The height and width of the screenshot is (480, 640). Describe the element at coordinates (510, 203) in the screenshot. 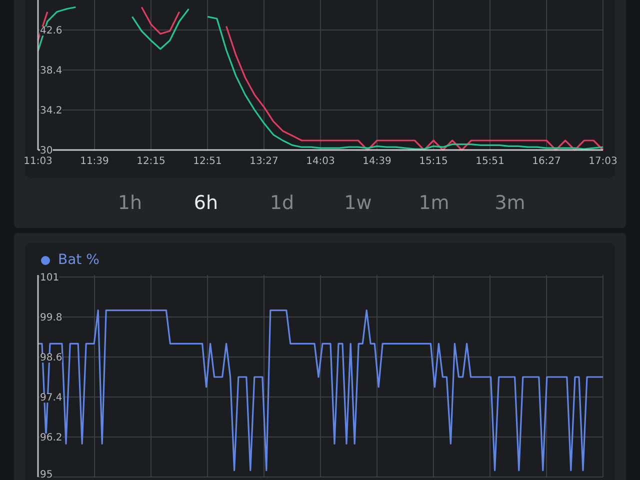

I see `range-tab: 3m` at that location.